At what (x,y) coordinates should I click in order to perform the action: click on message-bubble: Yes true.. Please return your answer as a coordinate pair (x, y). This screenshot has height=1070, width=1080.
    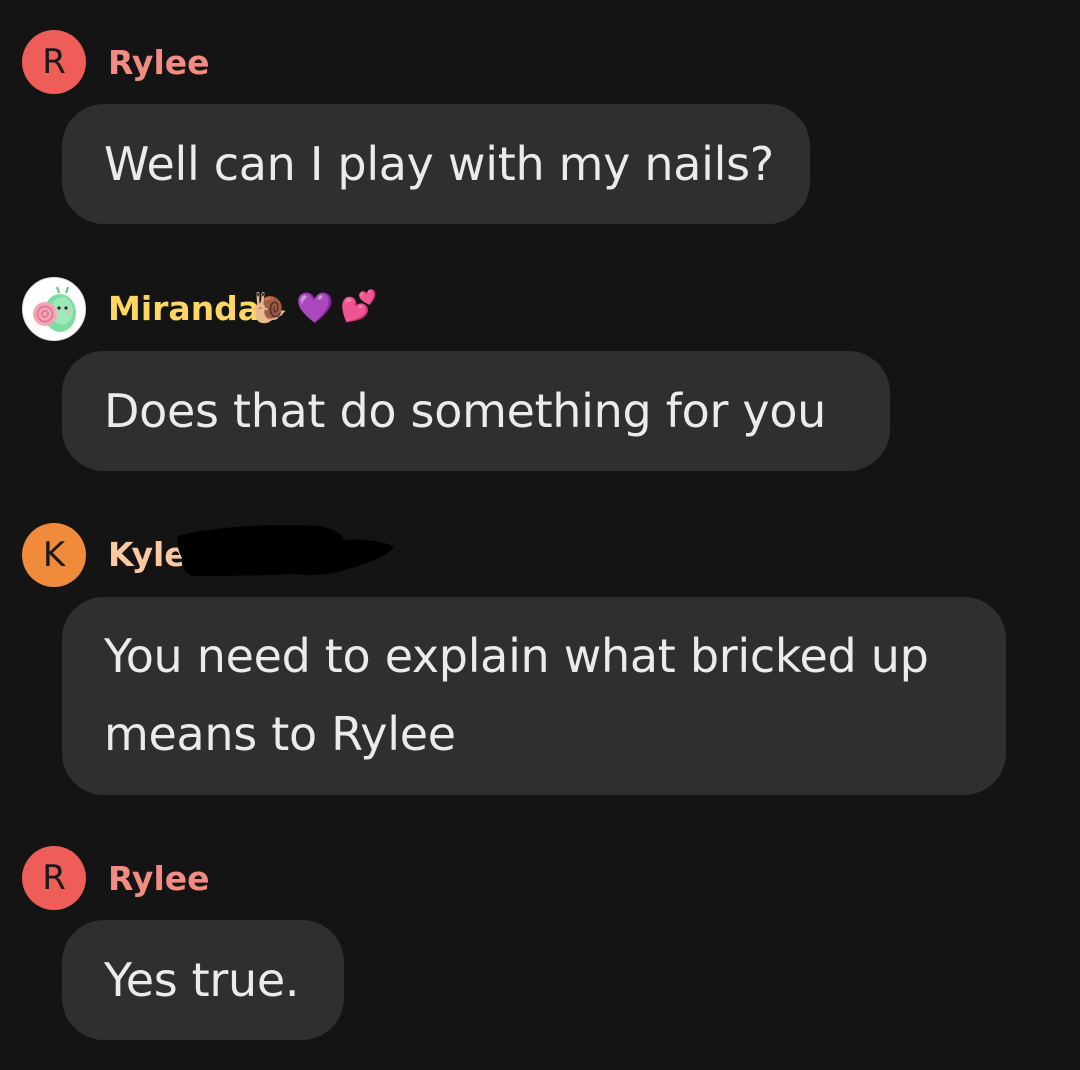
    Looking at the image, I should click on (203, 980).